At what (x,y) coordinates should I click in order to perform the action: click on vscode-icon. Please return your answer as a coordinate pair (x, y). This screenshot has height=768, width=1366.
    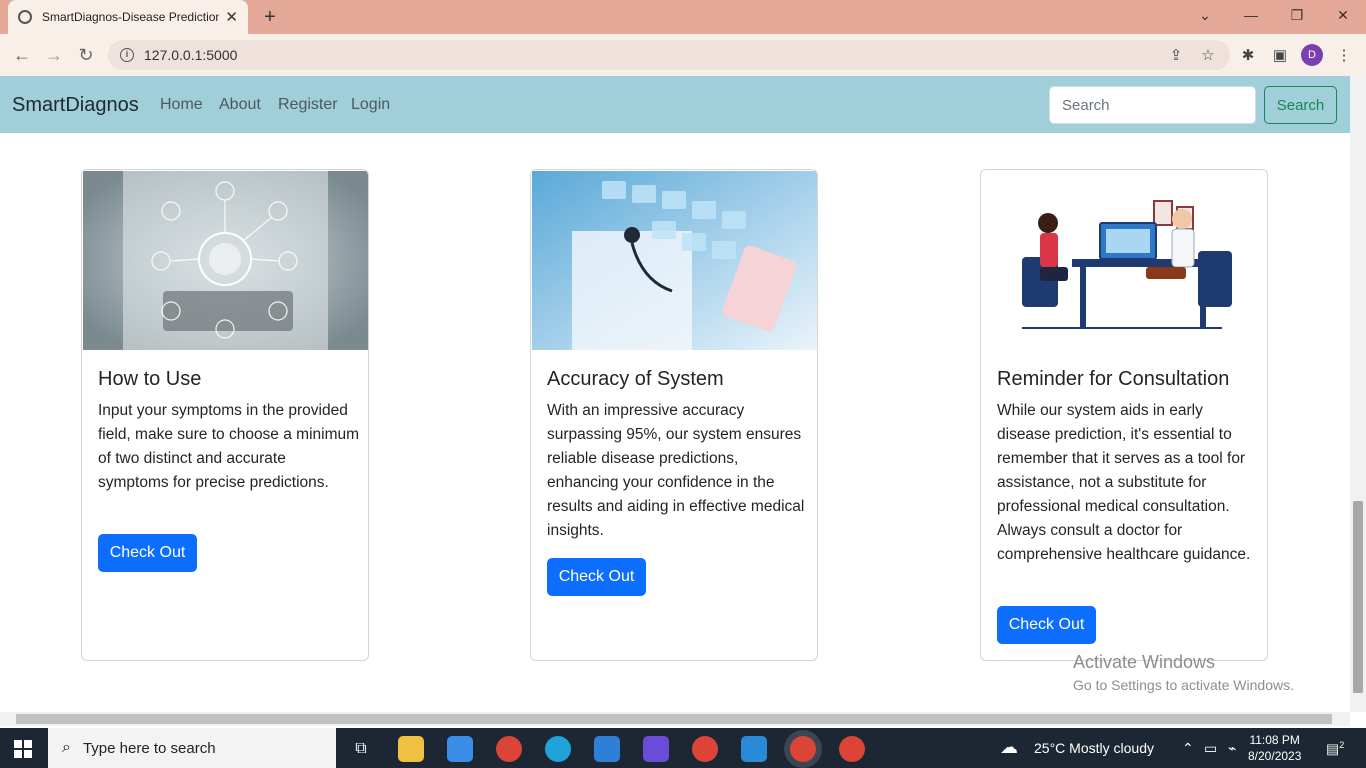
    Looking at the image, I should click on (754, 749).